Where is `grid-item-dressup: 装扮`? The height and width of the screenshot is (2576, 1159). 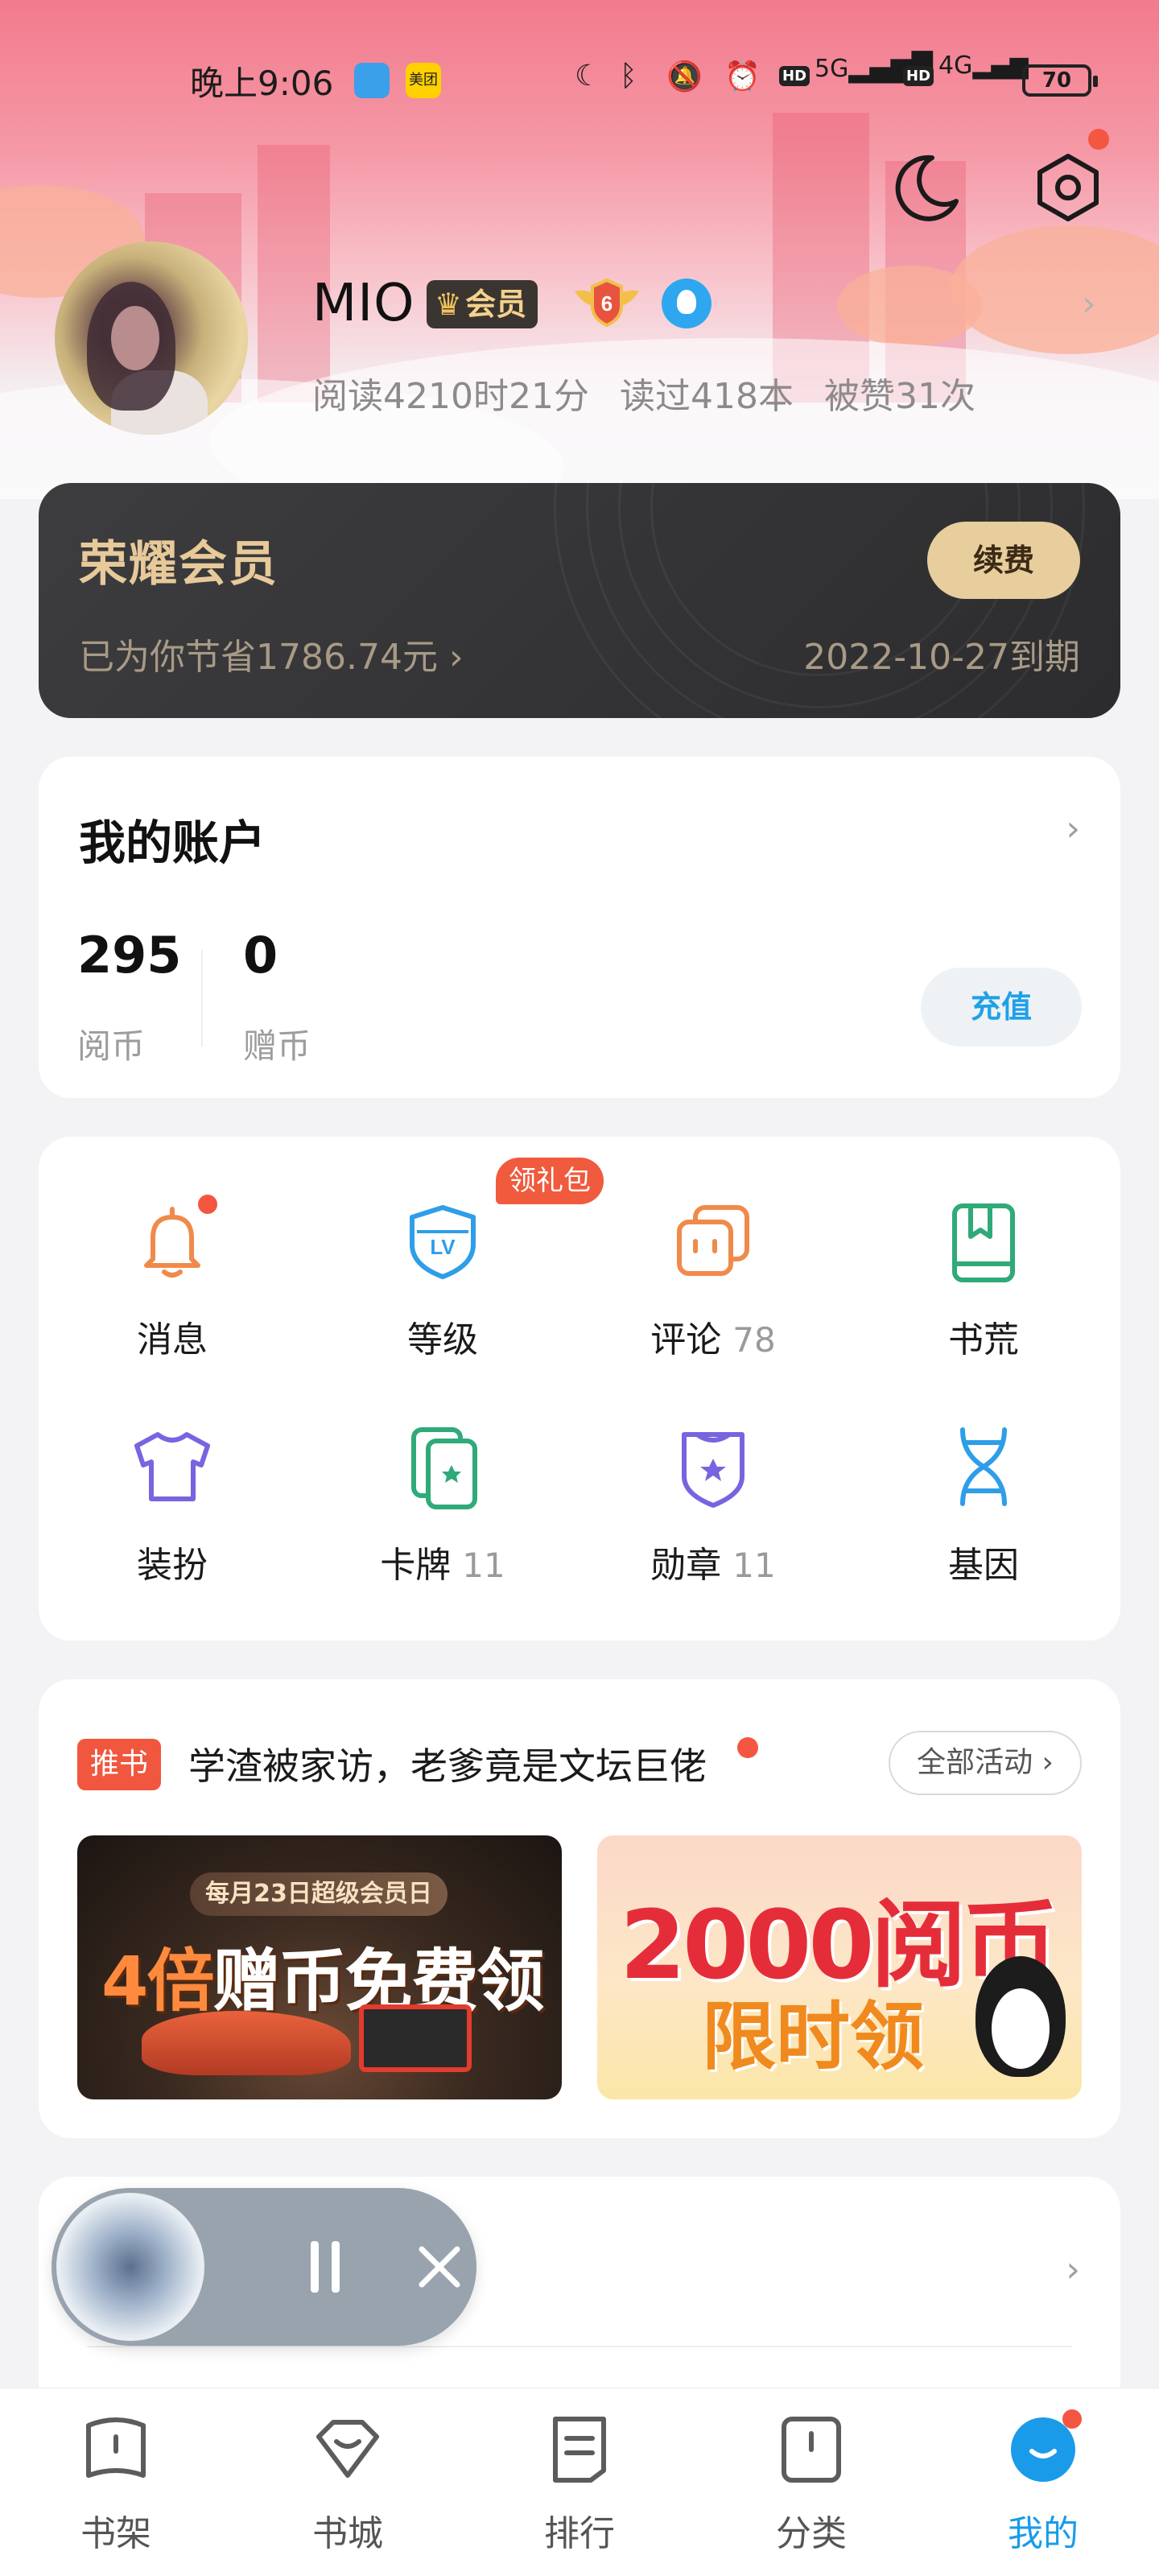 grid-item-dressup: 装扮 is located at coordinates (172, 1502).